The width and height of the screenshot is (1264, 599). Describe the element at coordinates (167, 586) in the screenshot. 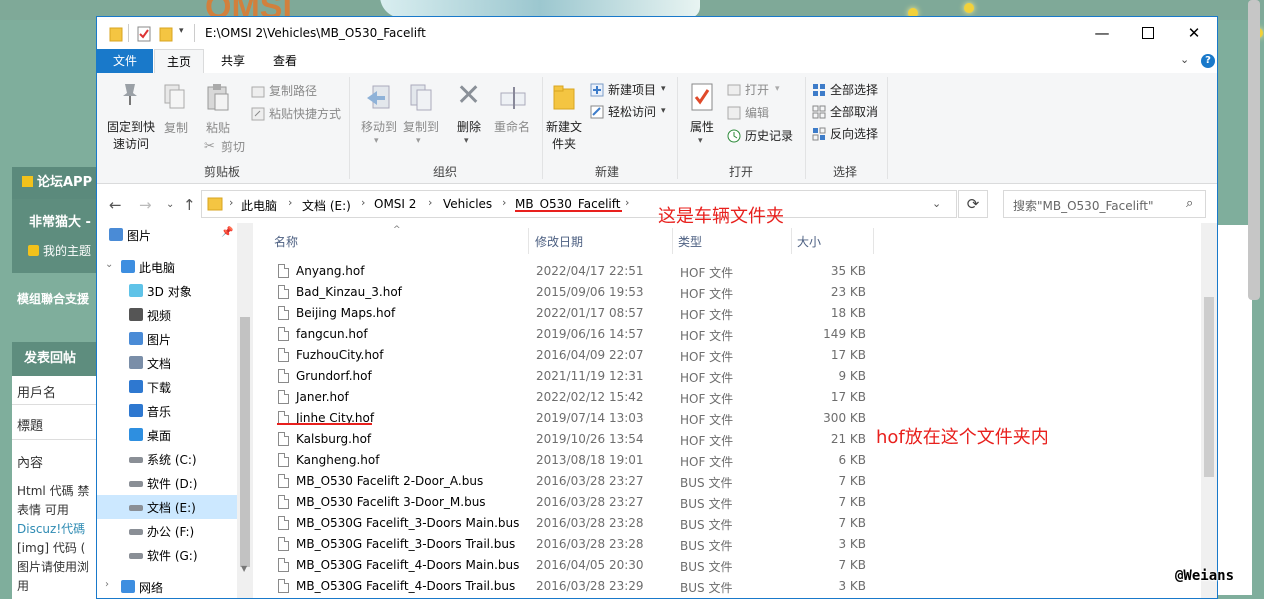

I see `nav-item: › 网络` at that location.